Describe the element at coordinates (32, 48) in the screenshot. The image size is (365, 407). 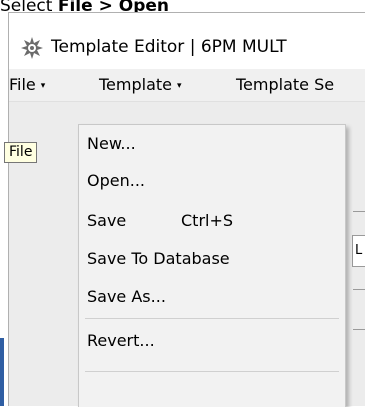
I see `gear-flower-icon` at that location.